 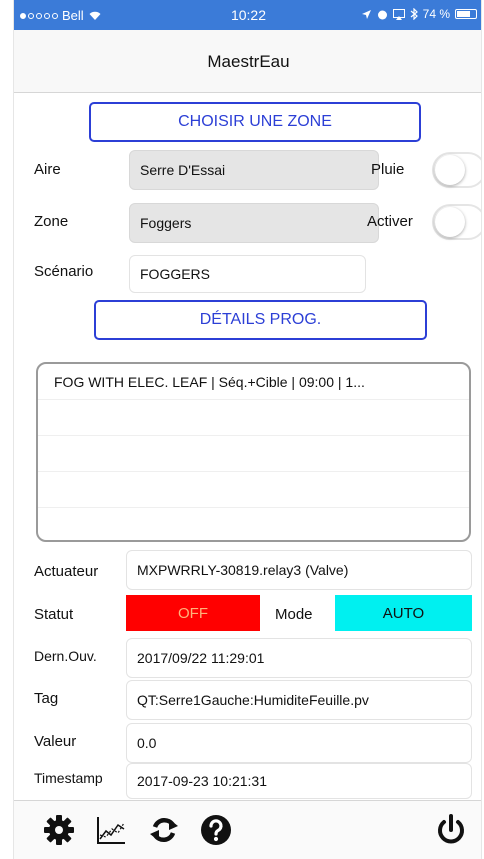 What do you see at coordinates (388, 169) in the screenshot?
I see `pluie-label: Pluie` at bounding box center [388, 169].